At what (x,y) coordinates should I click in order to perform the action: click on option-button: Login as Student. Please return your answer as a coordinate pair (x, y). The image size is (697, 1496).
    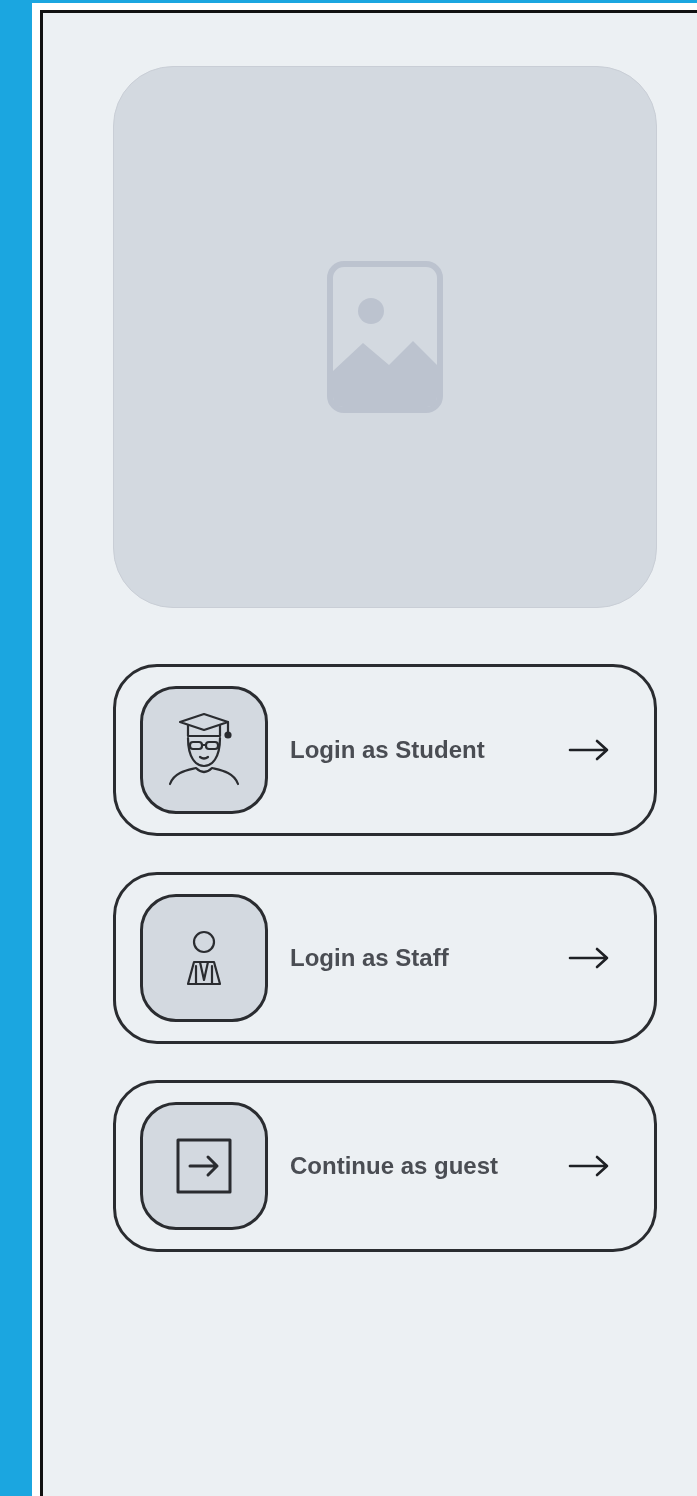
    Looking at the image, I should click on (385, 750).